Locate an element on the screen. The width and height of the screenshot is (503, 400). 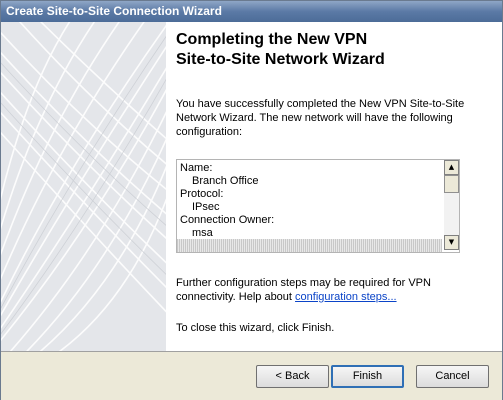
scroll-up-button: ▲ is located at coordinates (451, 167).